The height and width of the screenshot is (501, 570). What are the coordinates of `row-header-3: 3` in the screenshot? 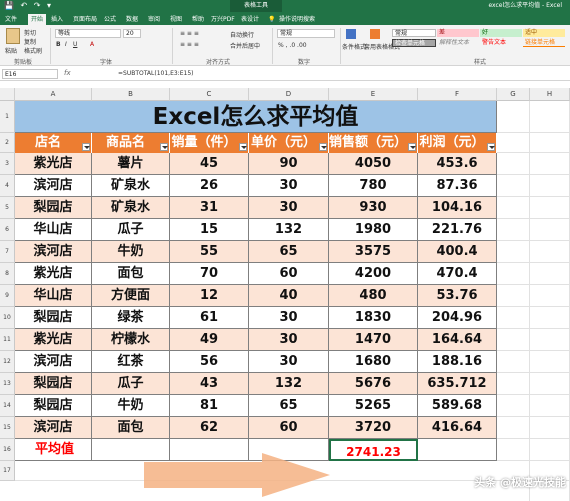 It's located at (7, 164).